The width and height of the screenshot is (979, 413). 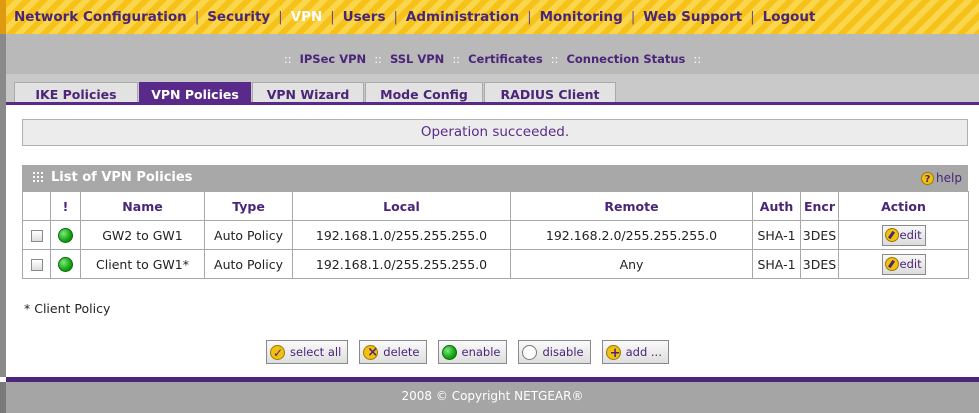 I want to click on footer-bar: 2008 © Copyright NETGEAR®, so click(x=489, y=395).